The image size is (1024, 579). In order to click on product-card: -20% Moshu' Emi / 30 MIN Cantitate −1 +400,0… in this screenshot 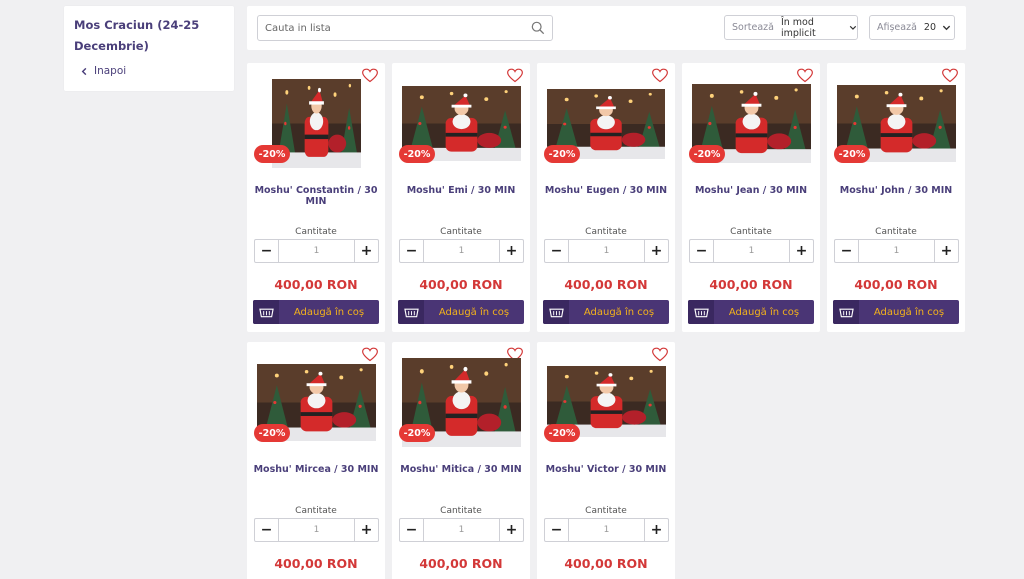, I will do `click(461, 197)`.